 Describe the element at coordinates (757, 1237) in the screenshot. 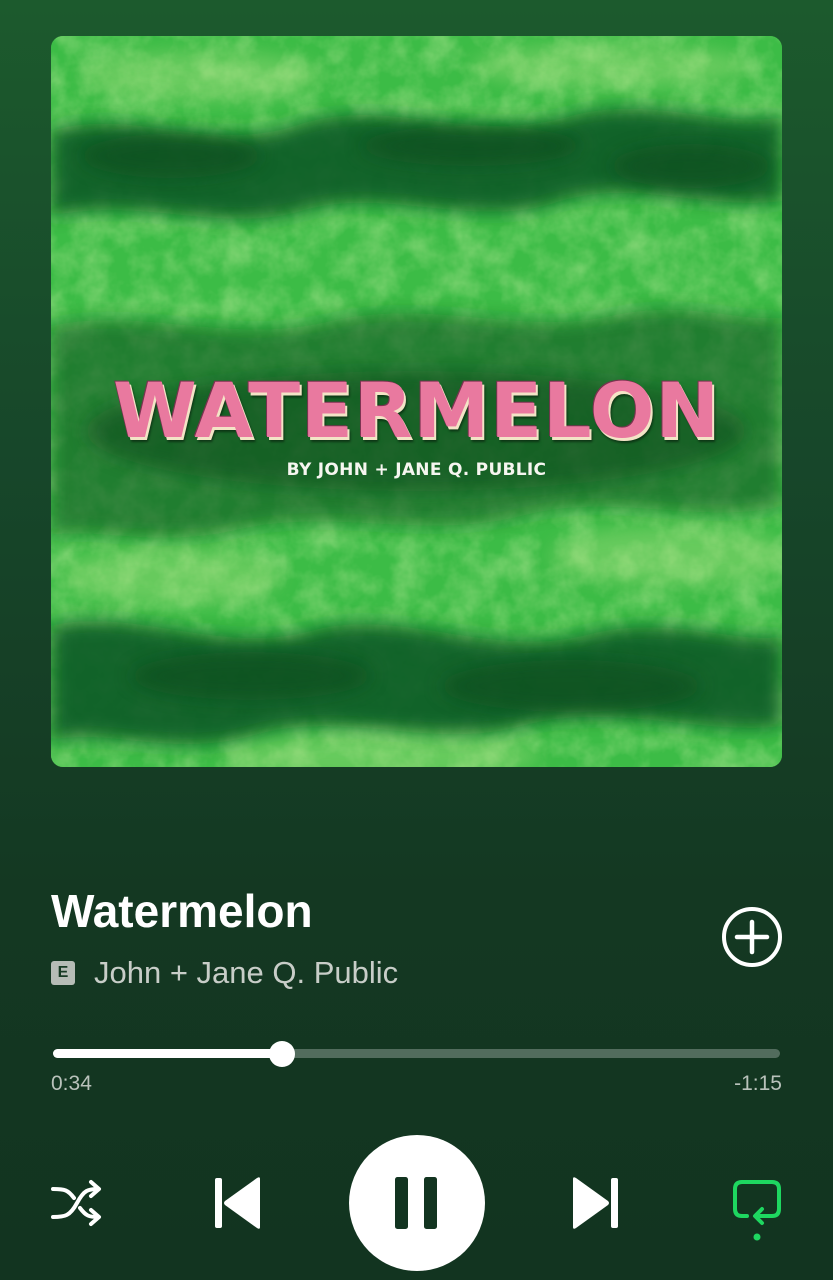

I see `repeat-active-dot` at that location.